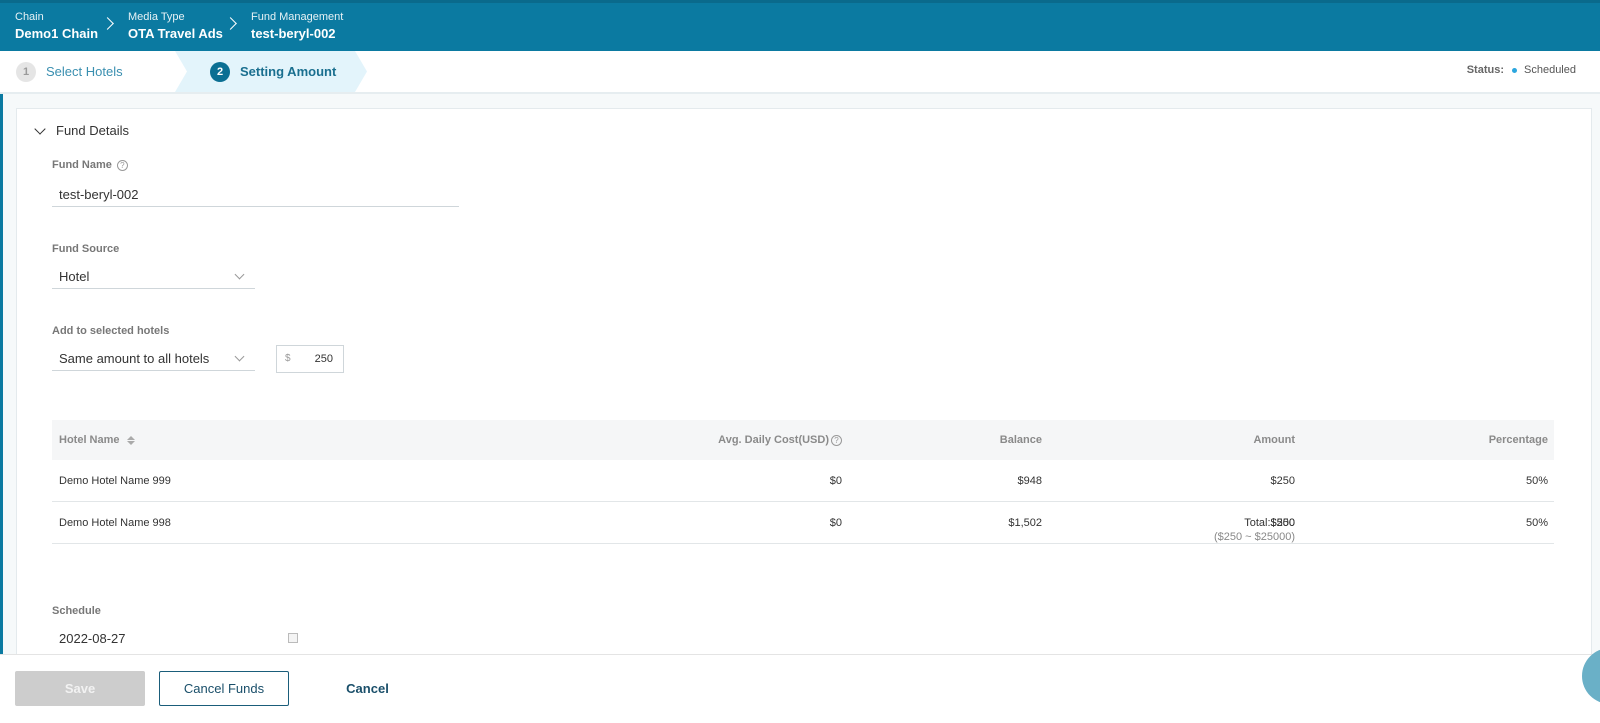 Image resolution: width=1600 pixels, height=723 pixels. What do you see at coordinates (1518, 440) in the screenshot?
I see `header-percentage: Percentage` at bounding box center [1518, 440].